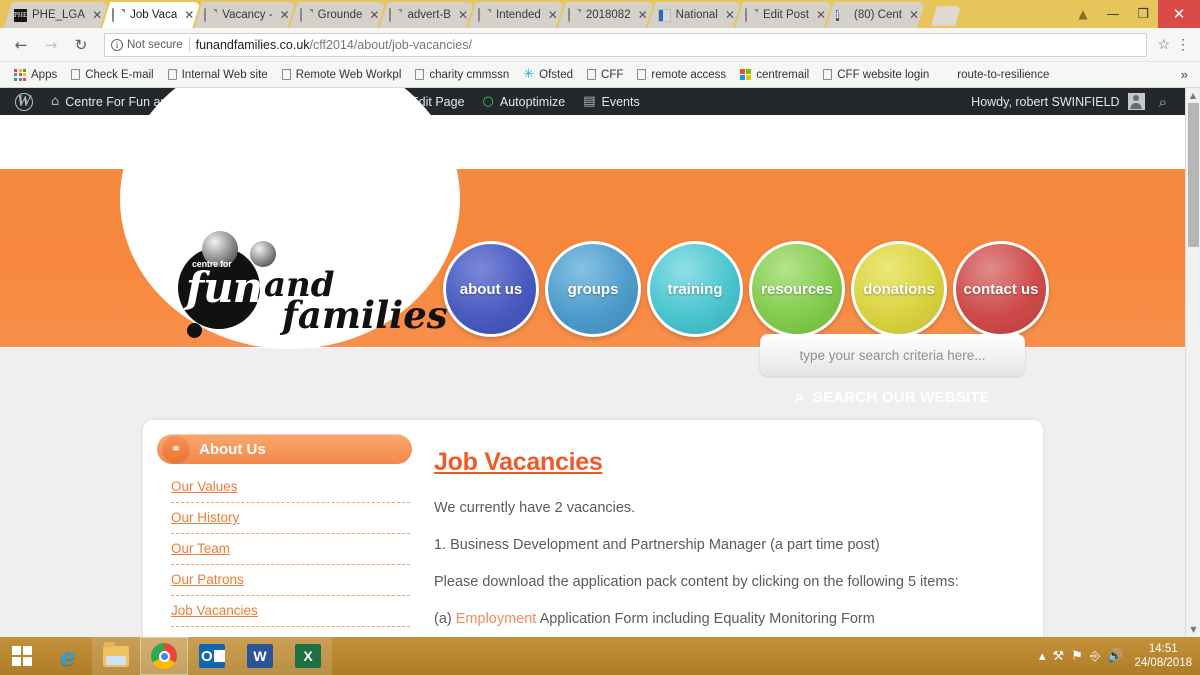 The height and width of the screenshot is (675, 1200). Describe the element at coordinates (310, 285) in the screenshot. I see `site-logo: centre for fun and families` at that location.